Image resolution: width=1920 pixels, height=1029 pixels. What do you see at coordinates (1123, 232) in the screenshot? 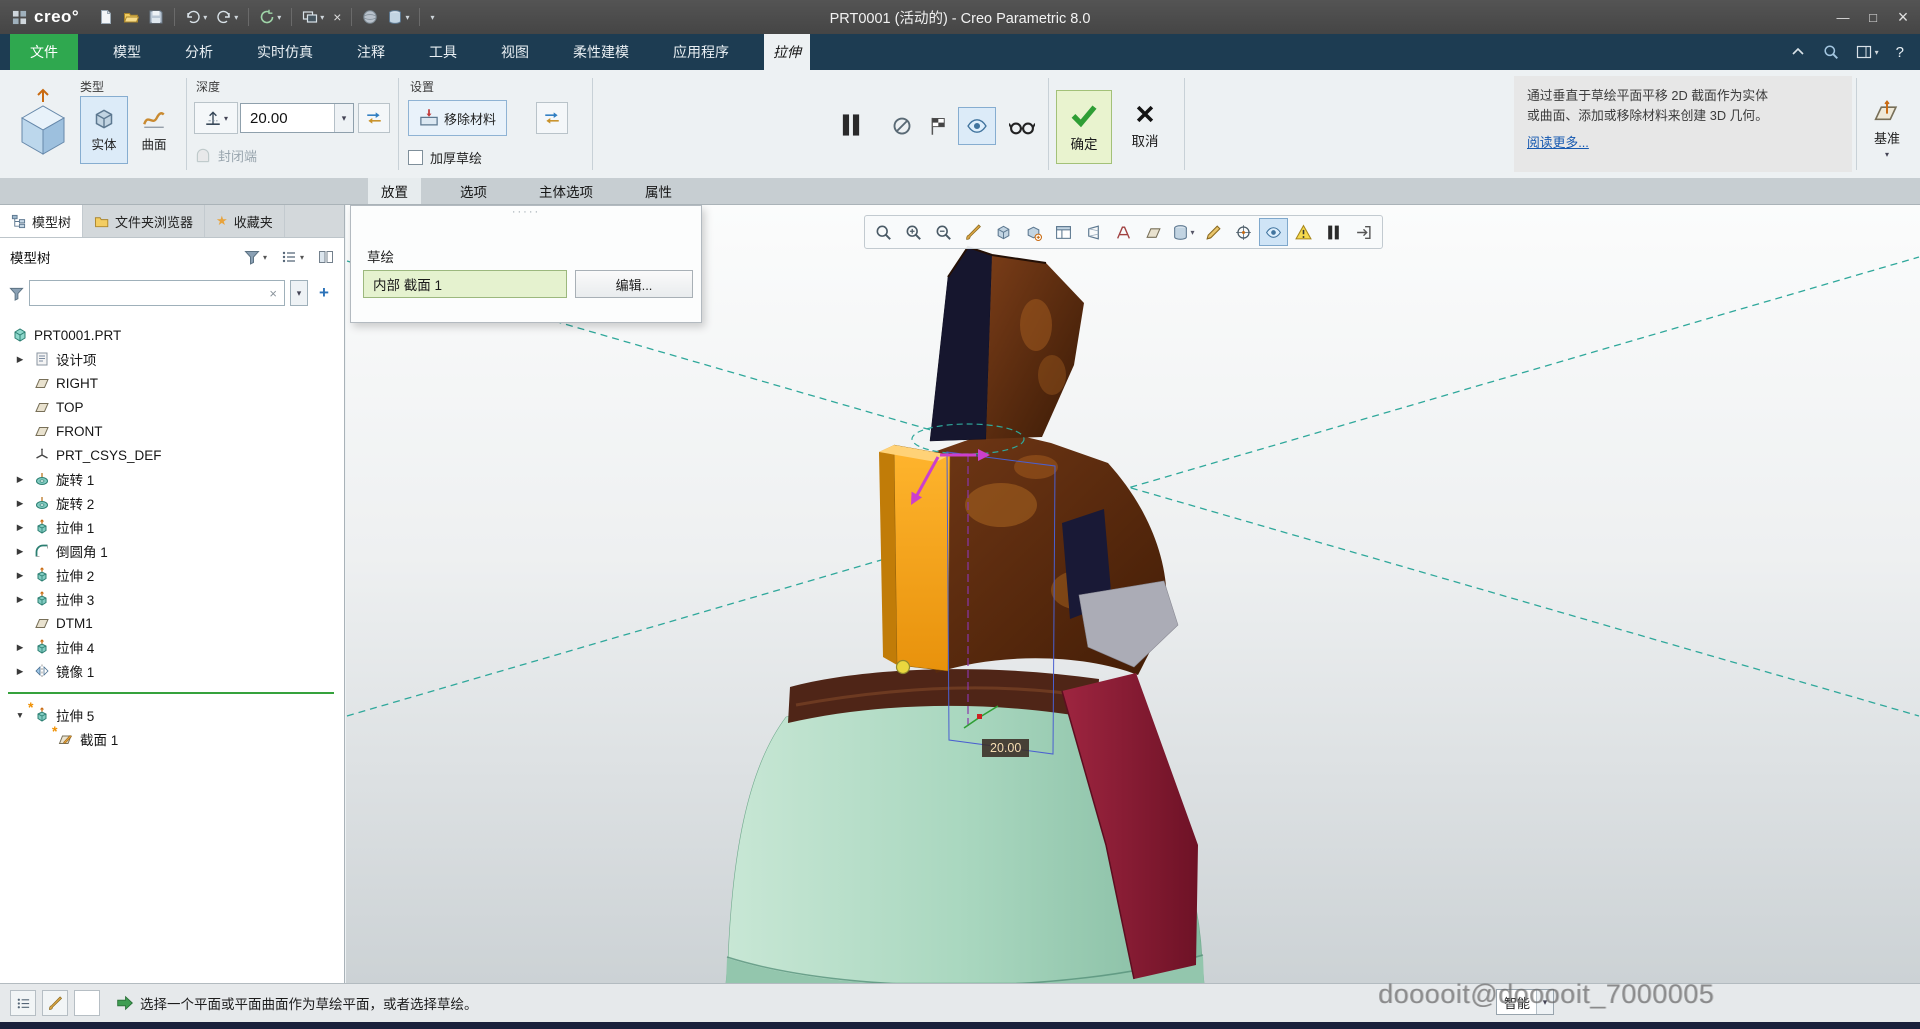
I see `annotations-button` at bounding box center [1123, 232].